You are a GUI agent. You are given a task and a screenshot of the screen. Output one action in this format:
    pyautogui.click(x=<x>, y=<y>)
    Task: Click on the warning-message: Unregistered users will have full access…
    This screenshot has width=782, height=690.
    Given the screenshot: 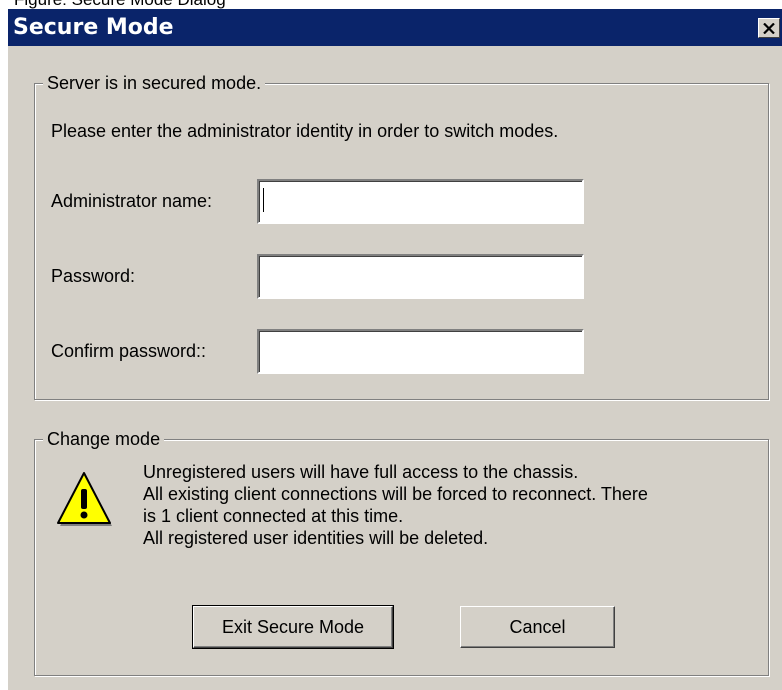 What is the action you would take?
    pyautogui.click(x=462, y=505)
    